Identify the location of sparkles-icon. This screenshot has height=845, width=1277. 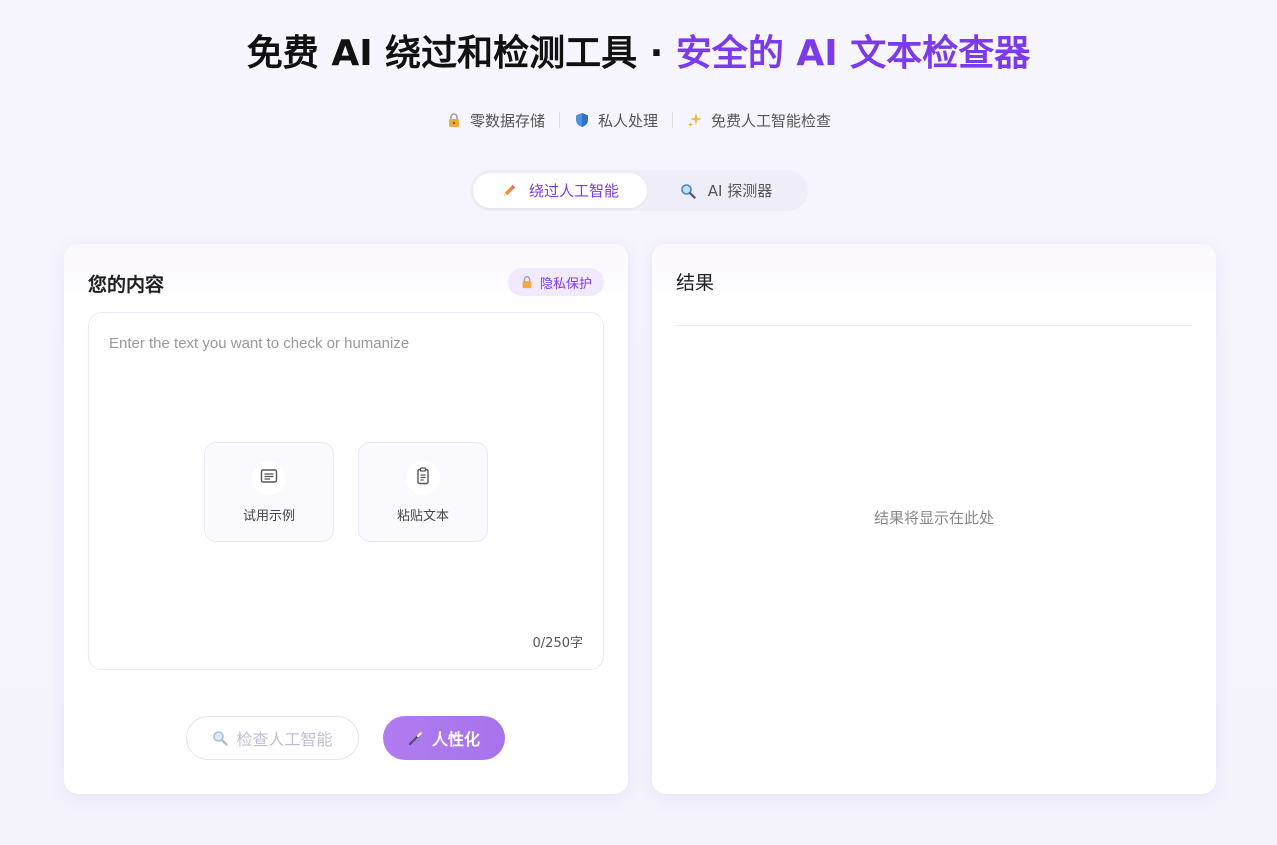
(695, 120).